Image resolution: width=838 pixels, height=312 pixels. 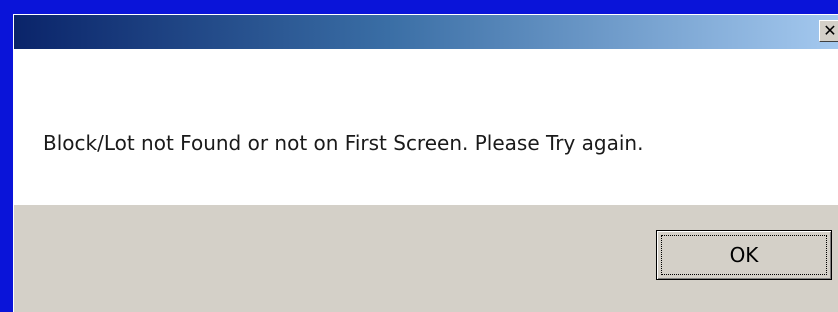 I want to click on close-button: ✕, so click(x=828, y=31).